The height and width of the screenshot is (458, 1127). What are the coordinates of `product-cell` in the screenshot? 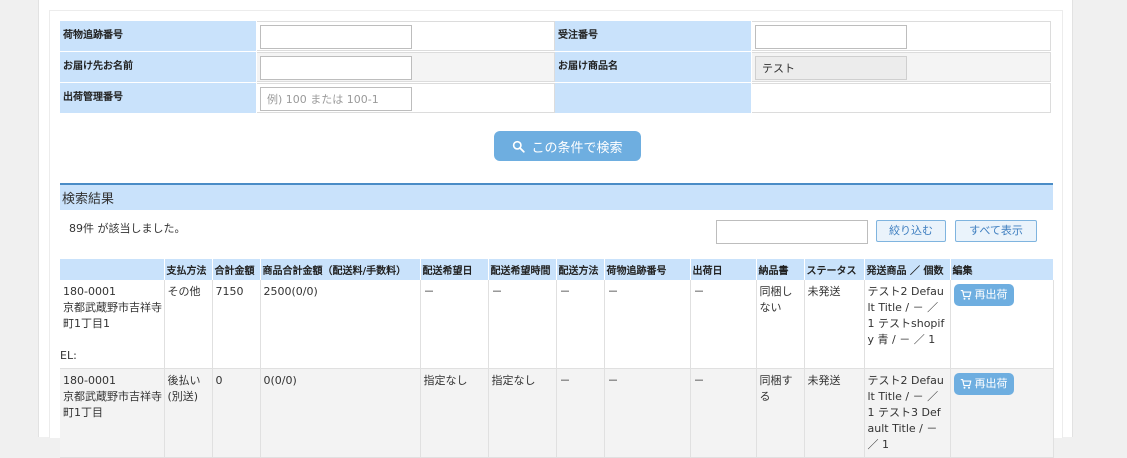 It's located at (901, 67).